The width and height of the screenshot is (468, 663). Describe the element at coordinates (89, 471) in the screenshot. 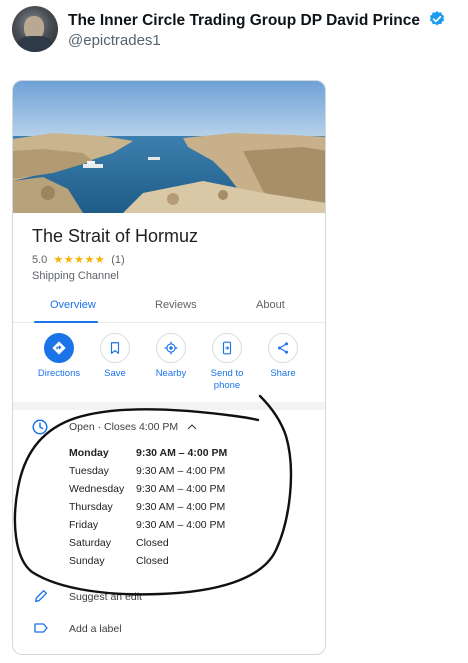

I see `hours-day: Tuesday` at that location.